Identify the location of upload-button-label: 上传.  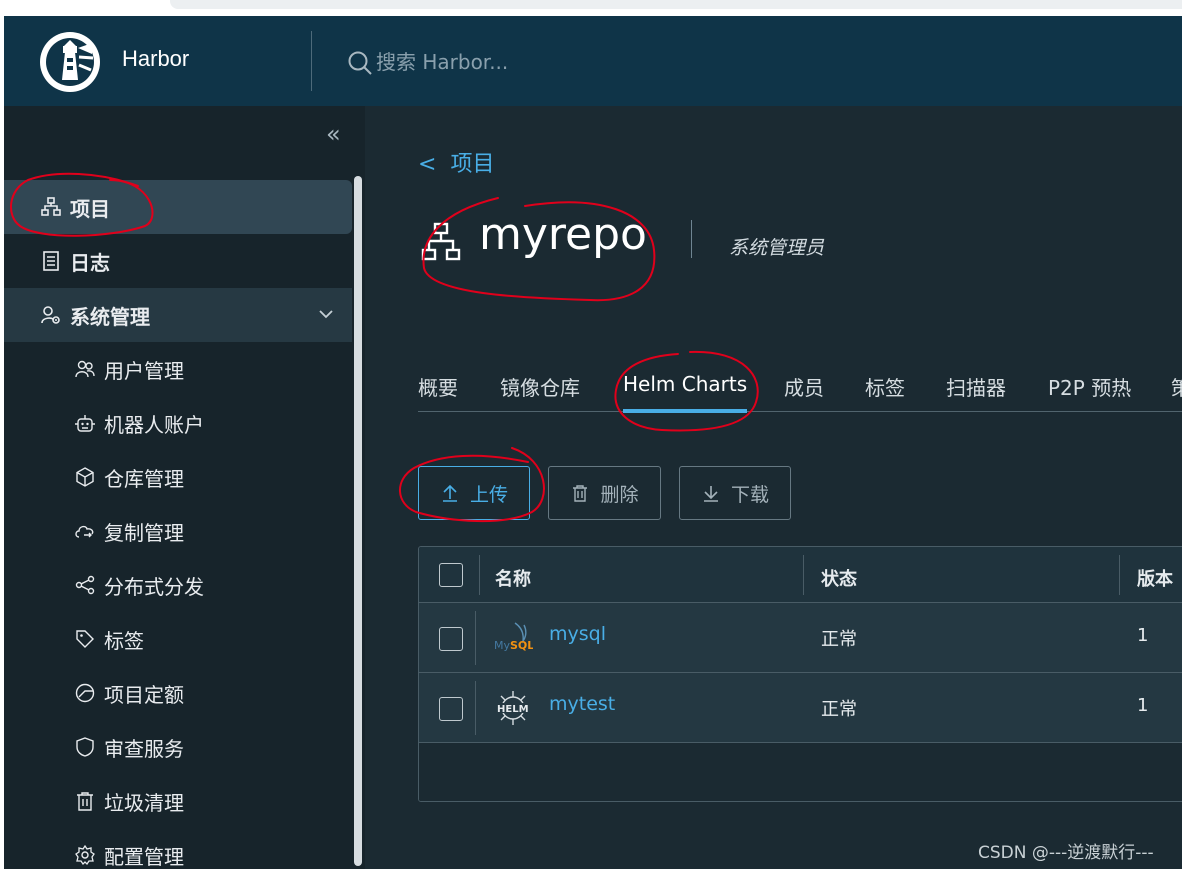
(488, 494).